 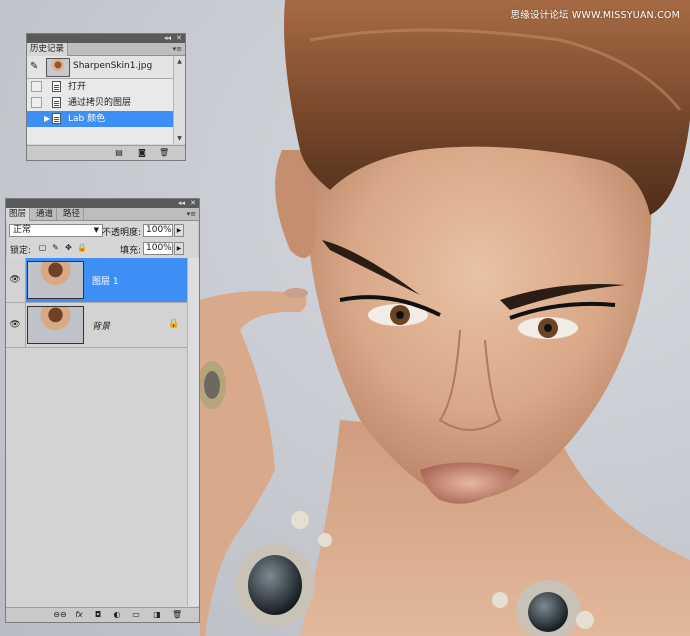 I want to click on tab-channels: 通道, so click(x=45, y=214).